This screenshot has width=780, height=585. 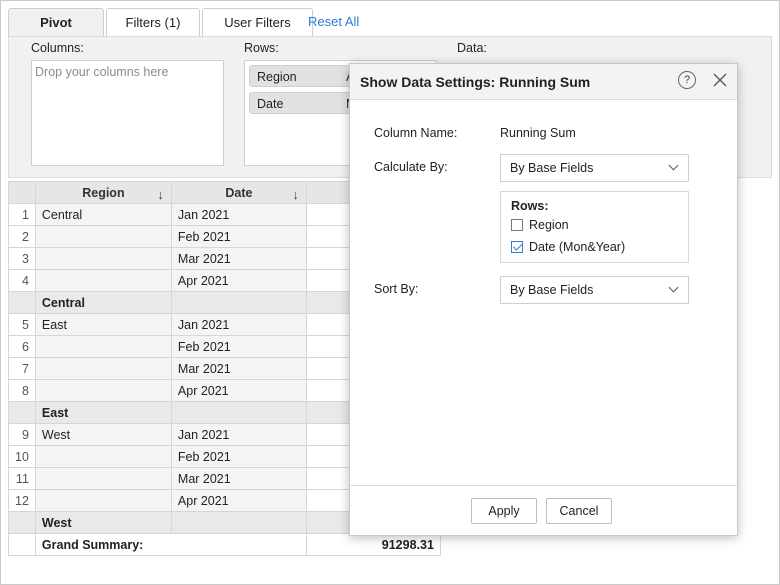 What do you see at coordinates (411, 167) in the screenshot?
I see `calculate-by-label: Calculate By:` at bounding box center [411, 167].